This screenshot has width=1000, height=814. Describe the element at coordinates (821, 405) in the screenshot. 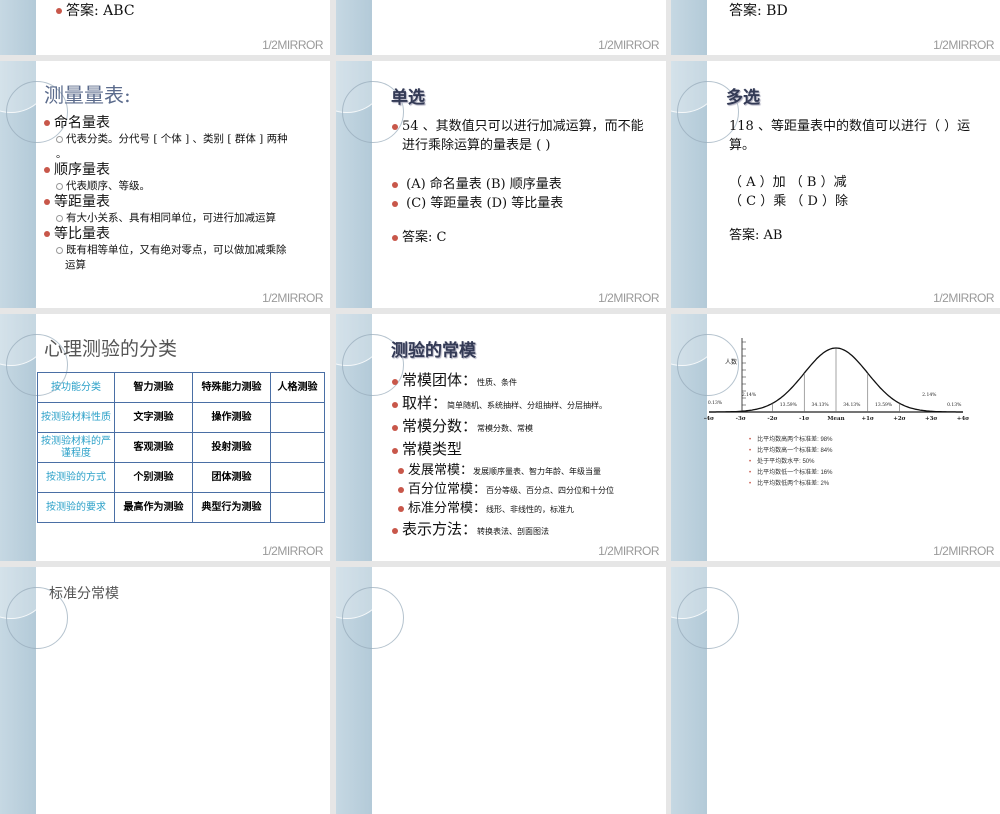

I see `region-percent-label: 34.13%` at that location.